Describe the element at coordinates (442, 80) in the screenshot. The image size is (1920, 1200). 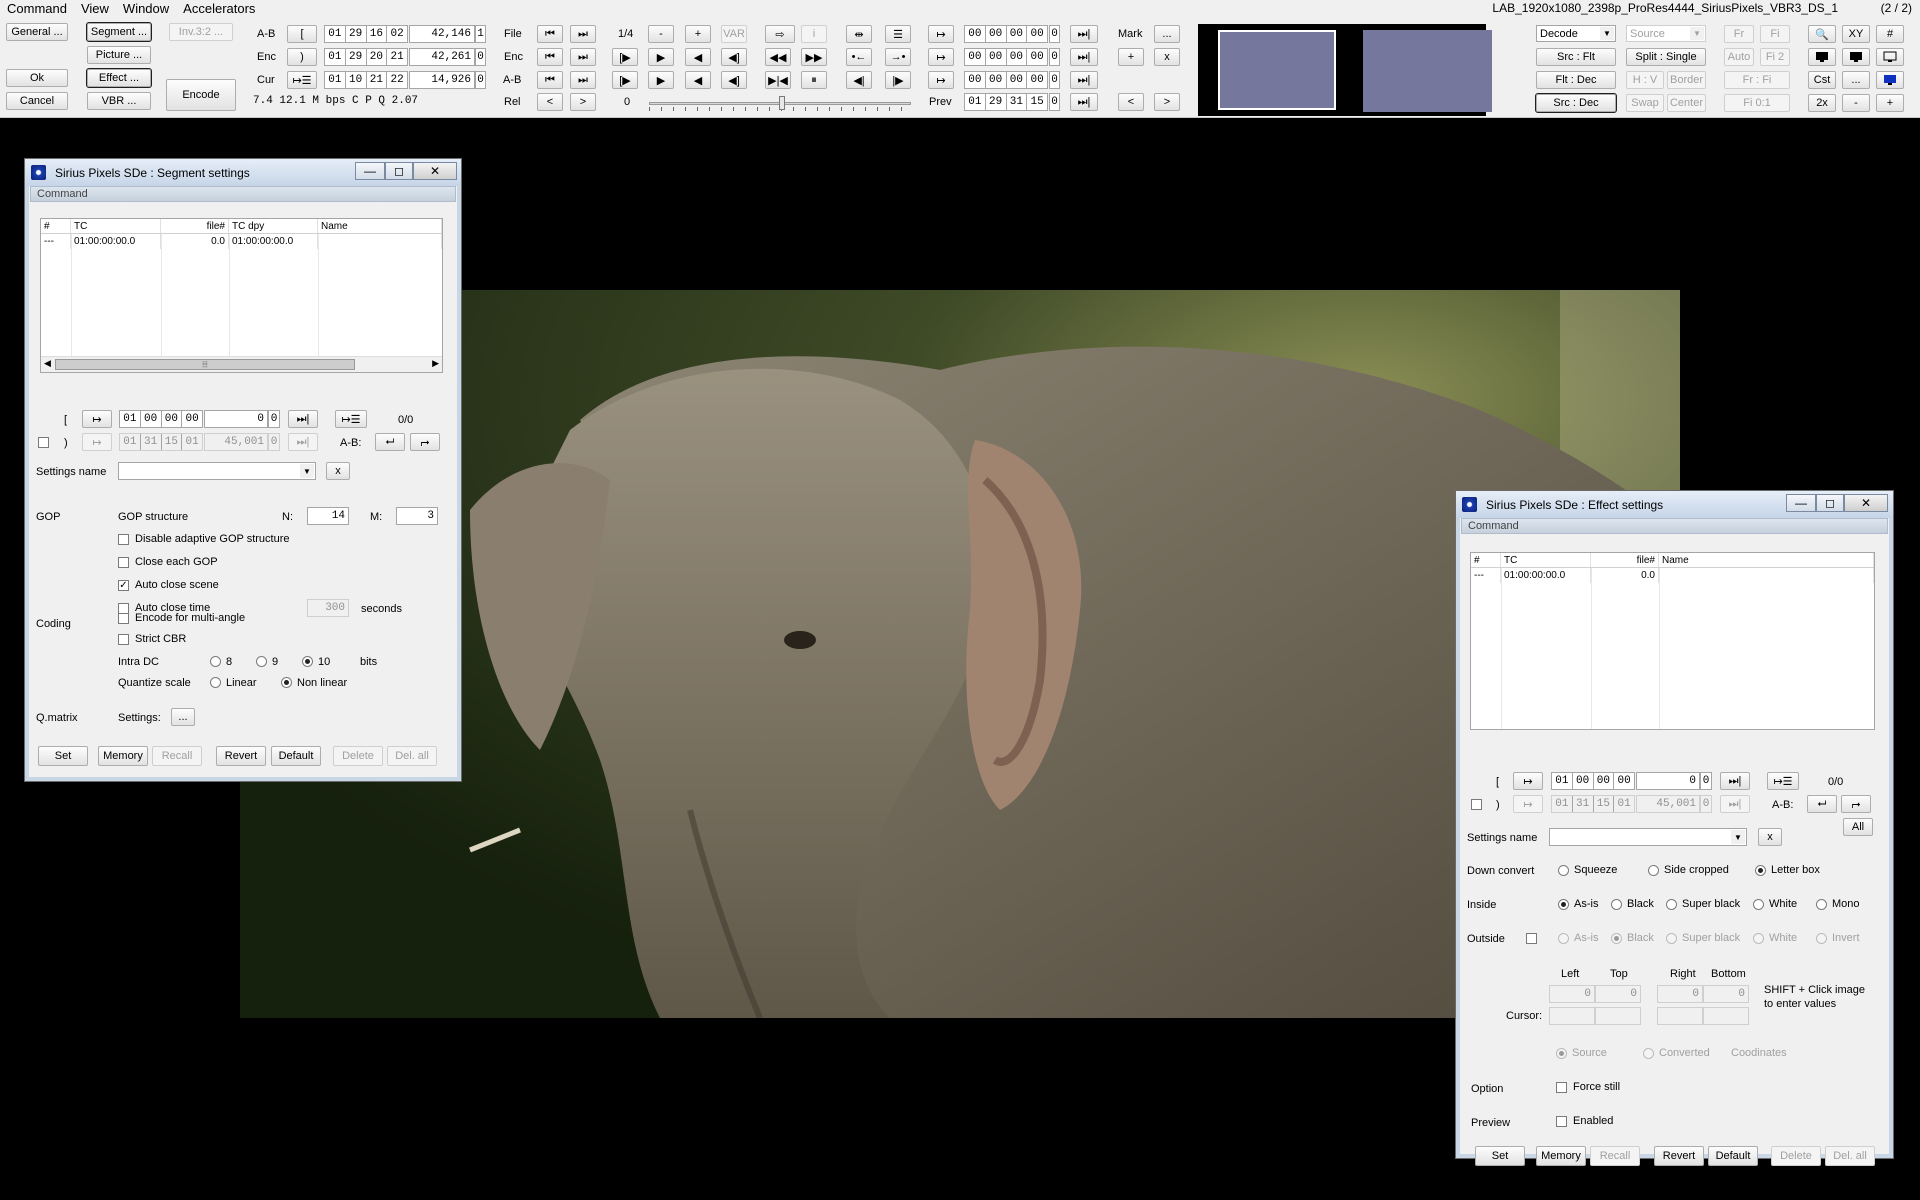
I see `cur-frames: 14,926` at that location.